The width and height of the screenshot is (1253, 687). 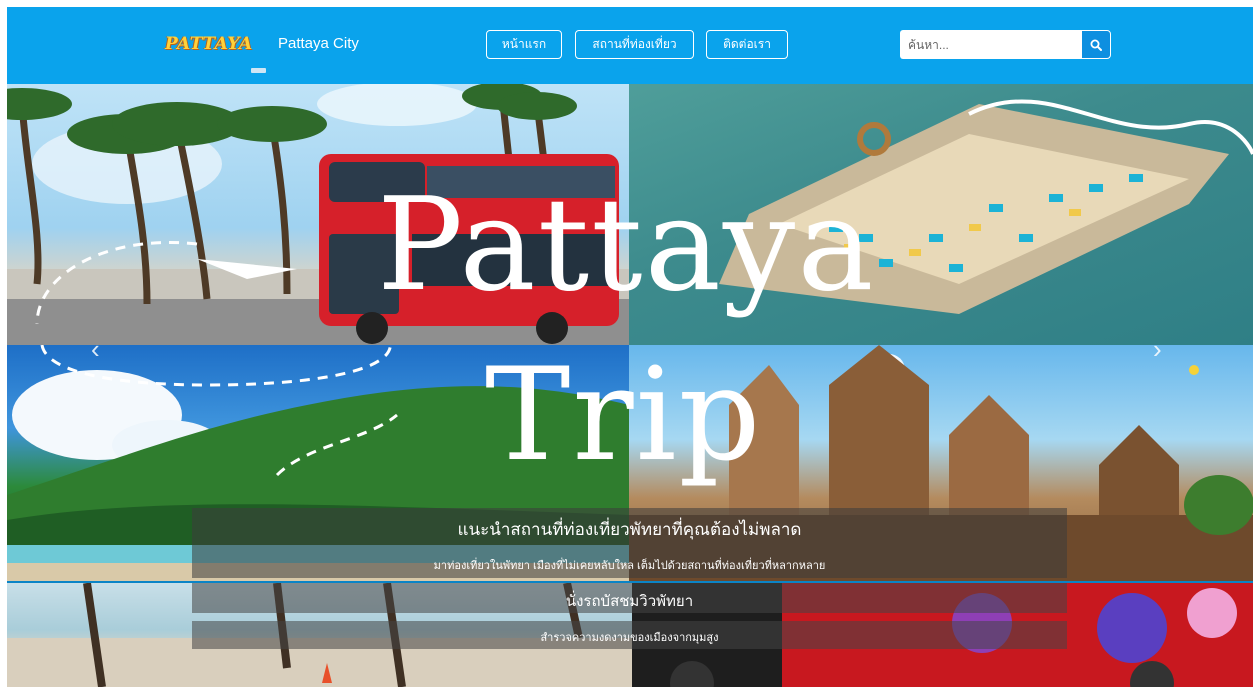 I want to click on nav-home-button: หน้าแรก, so click(x=524, y=44).